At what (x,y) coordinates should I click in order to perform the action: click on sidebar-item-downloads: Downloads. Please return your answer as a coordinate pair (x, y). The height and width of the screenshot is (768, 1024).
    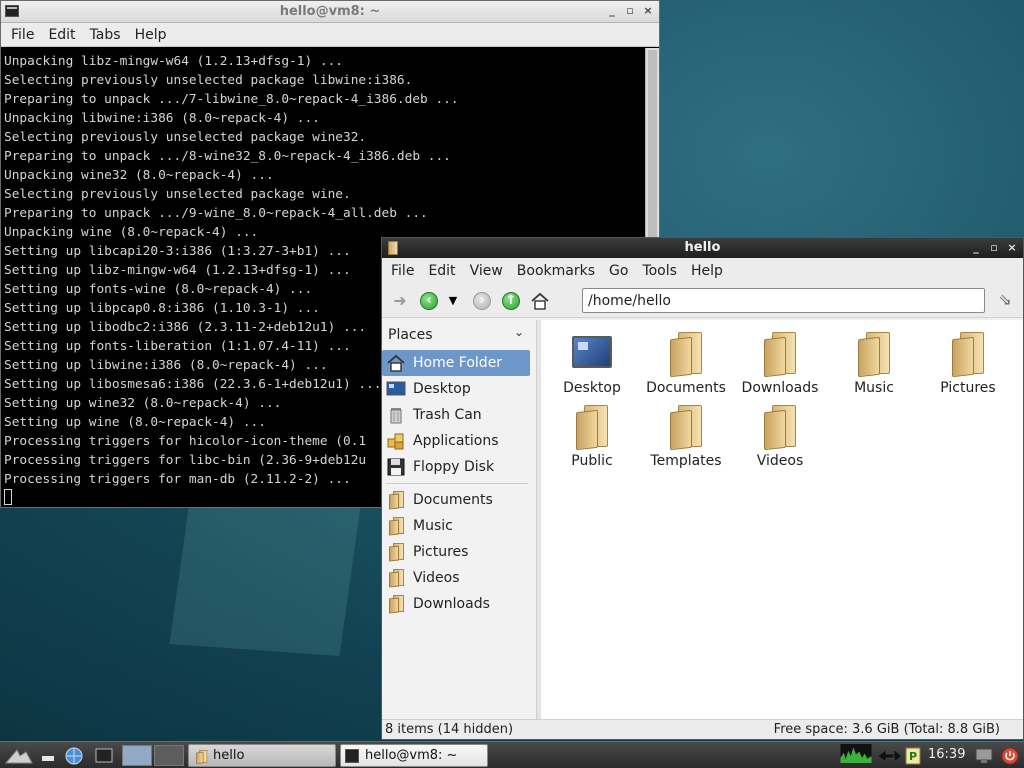
    Looking at the image, I should click on (456, 604).